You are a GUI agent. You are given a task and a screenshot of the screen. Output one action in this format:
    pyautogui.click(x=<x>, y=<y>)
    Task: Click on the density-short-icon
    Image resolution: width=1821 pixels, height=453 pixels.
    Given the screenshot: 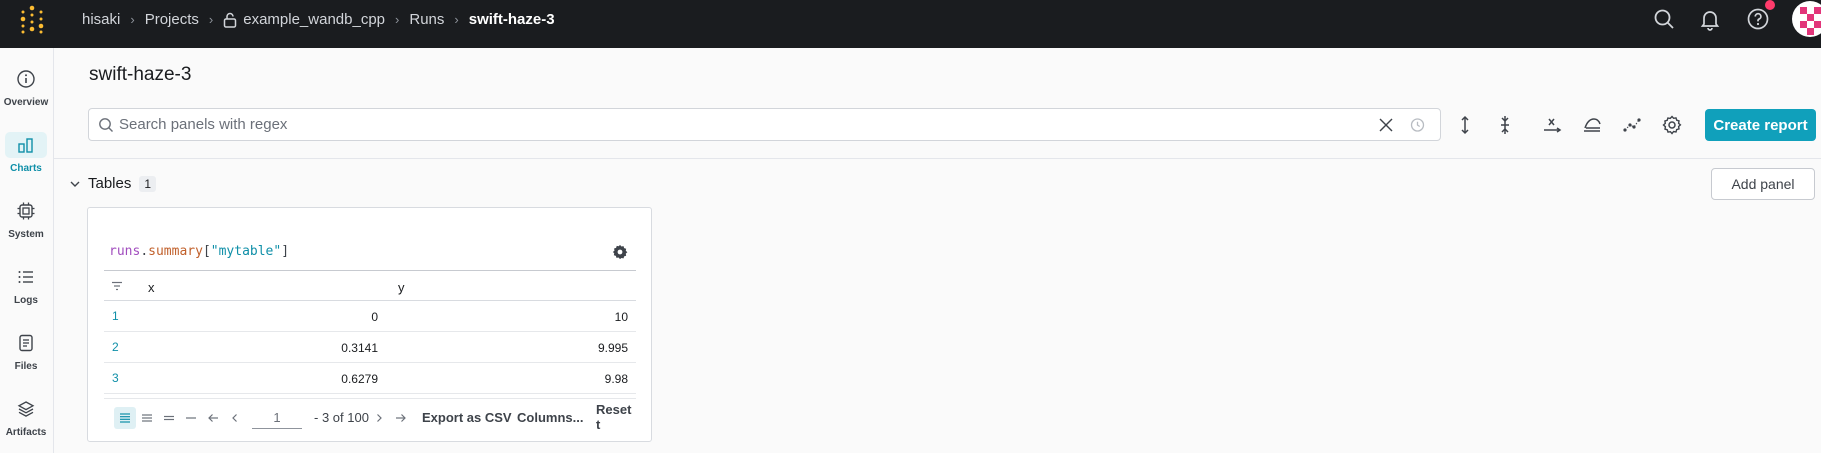 What is the action you would take?
    pyautogui.click(x=169, y=418)
    